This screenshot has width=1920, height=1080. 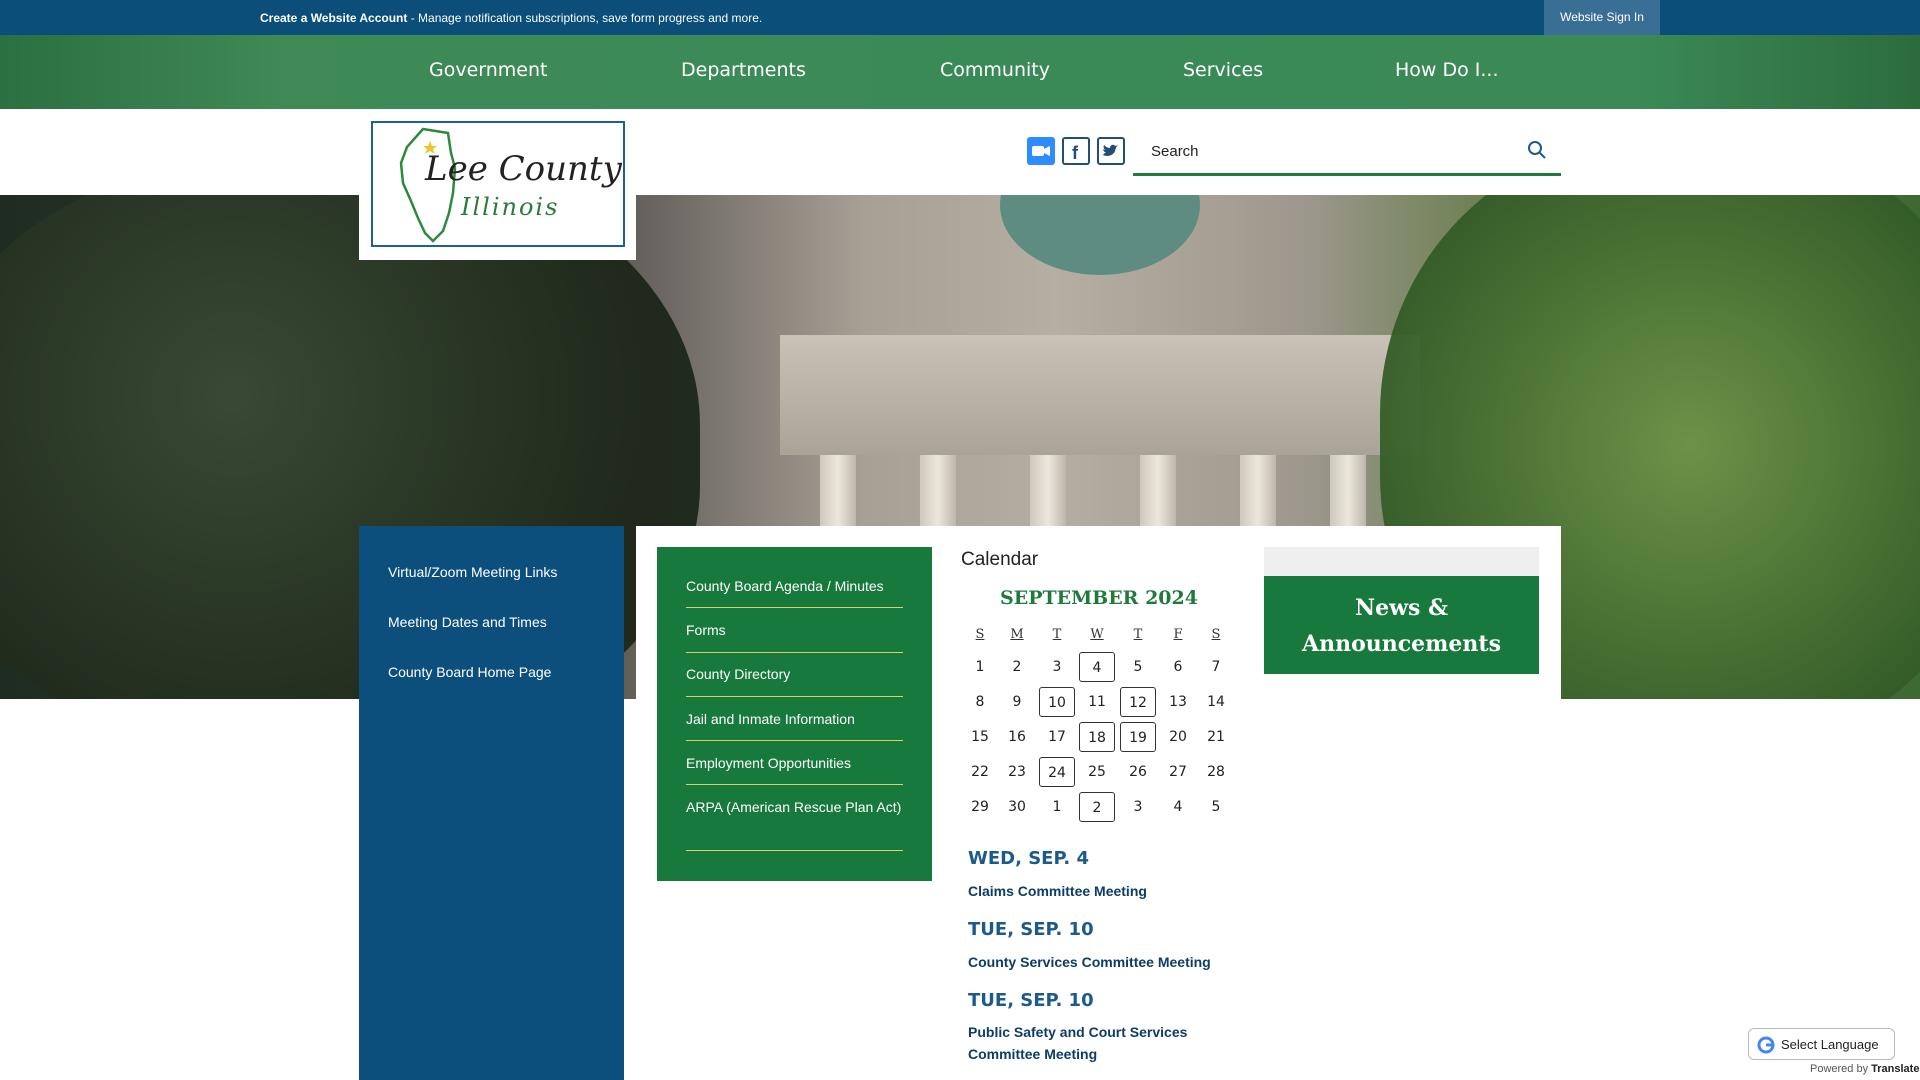 I want to click on translate-brand: Translate, so click(x=1895, y=1069).